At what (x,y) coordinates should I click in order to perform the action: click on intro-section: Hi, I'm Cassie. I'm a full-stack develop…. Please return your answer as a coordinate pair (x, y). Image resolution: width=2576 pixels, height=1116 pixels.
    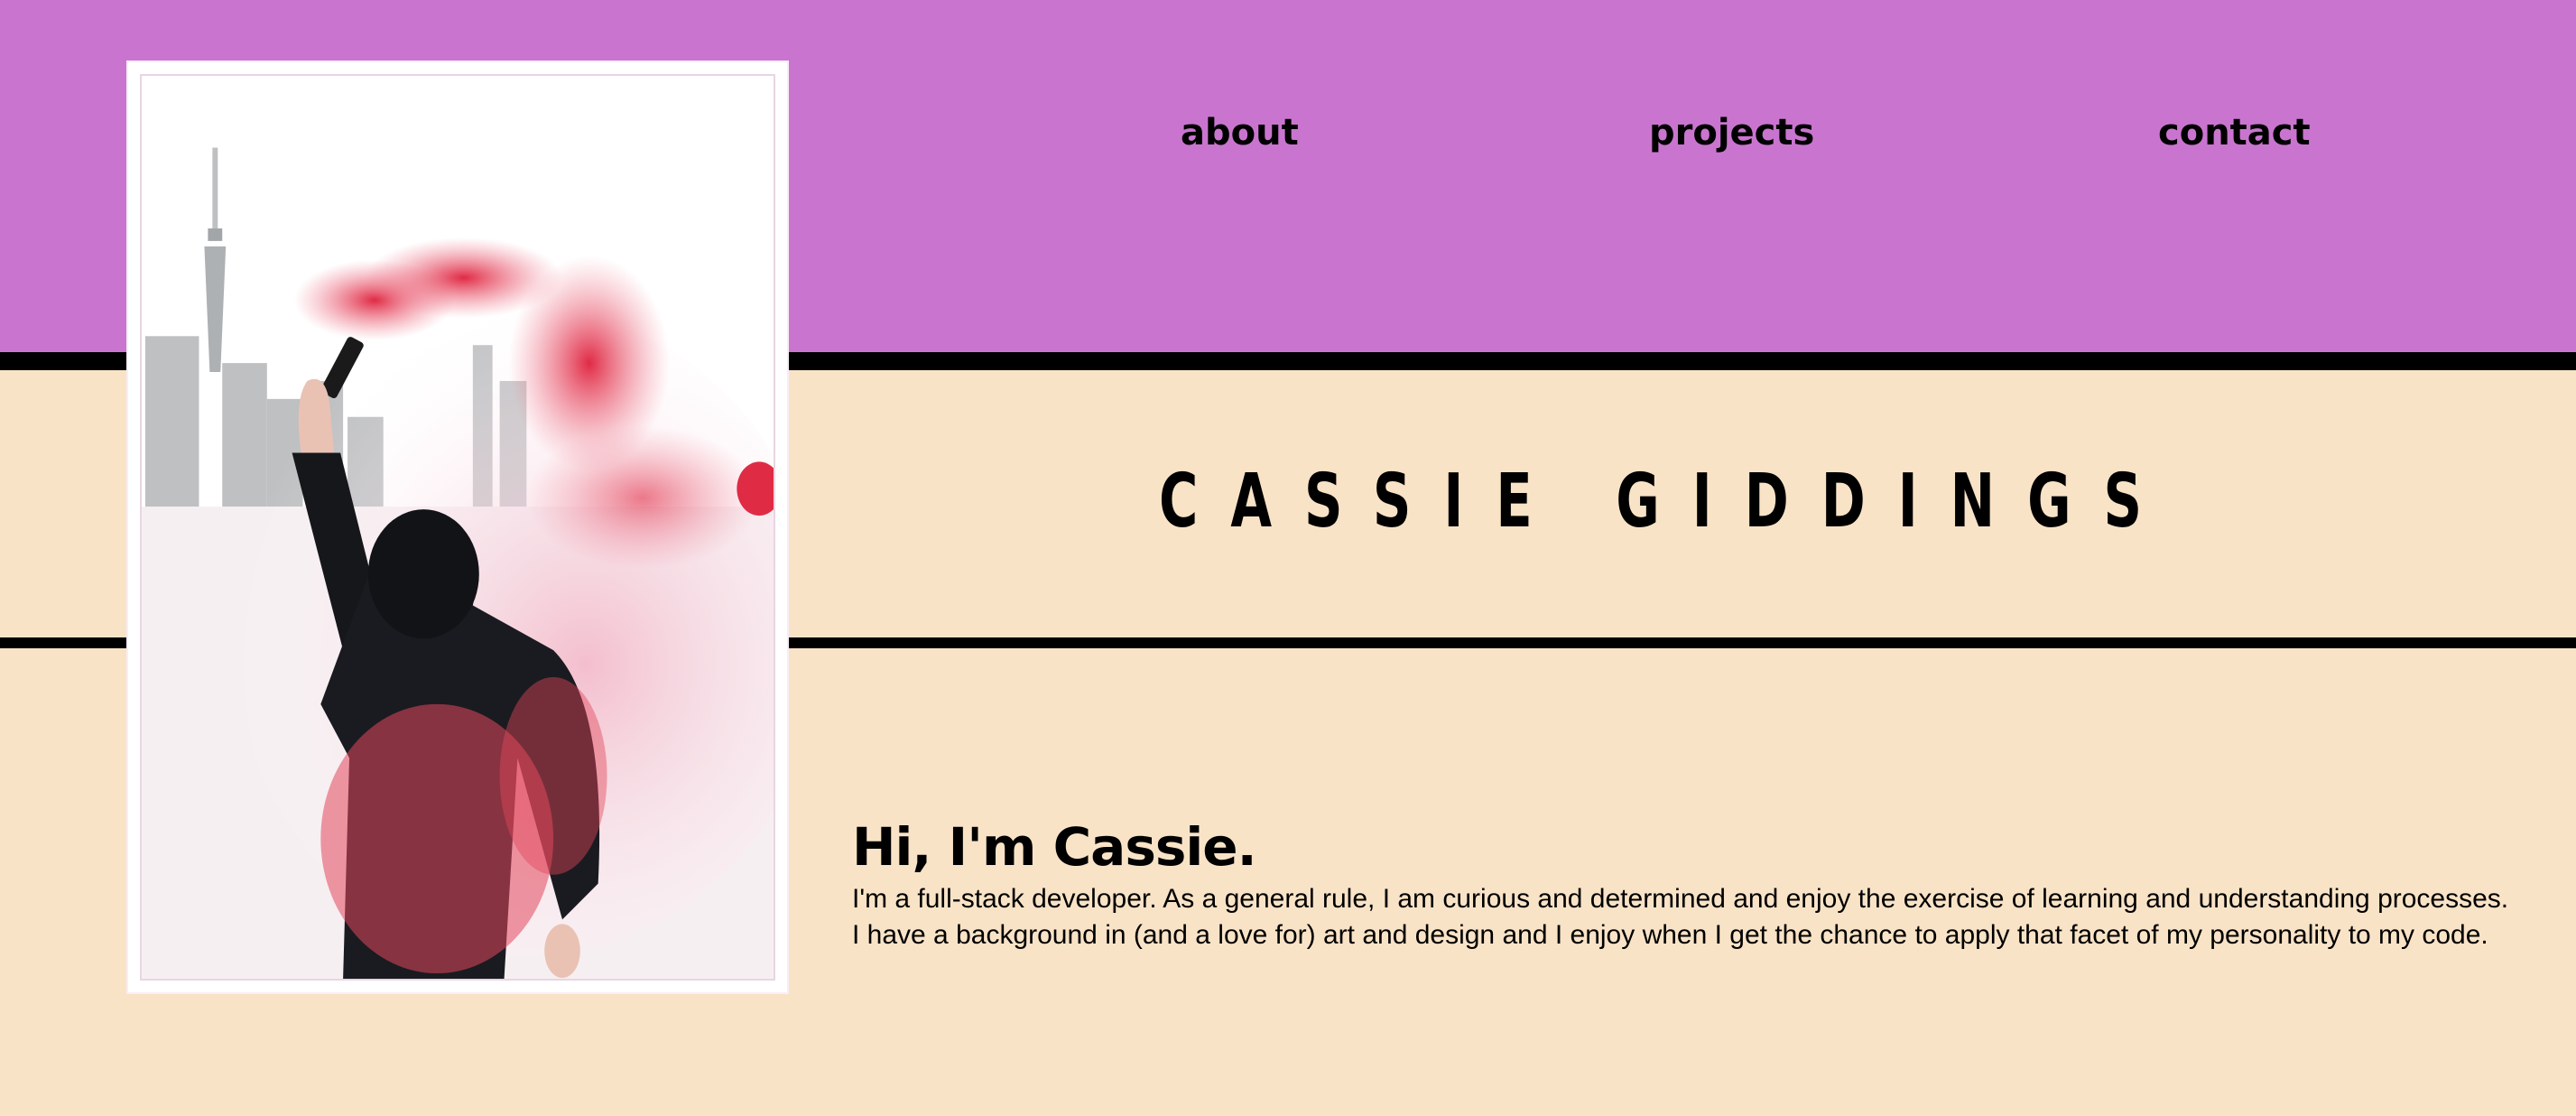
    Looking at the image, I should click on (1696, 883).